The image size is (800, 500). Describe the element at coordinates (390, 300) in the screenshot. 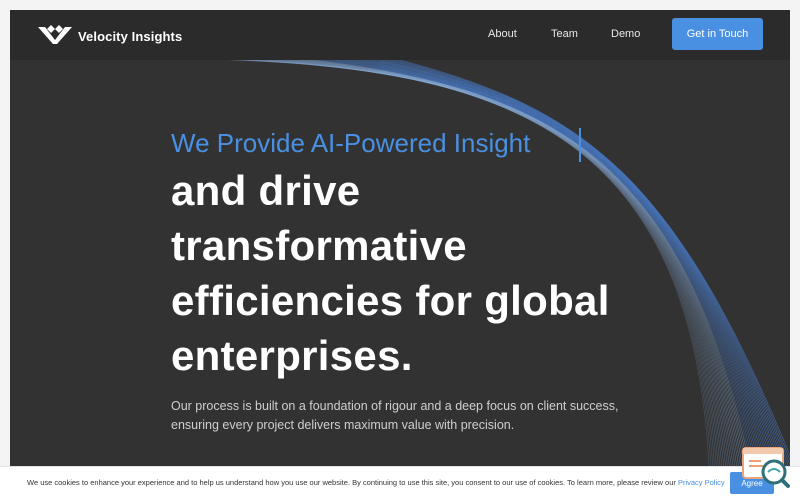

I see `hero-heading-line-3: efficiencies for global` at that location.